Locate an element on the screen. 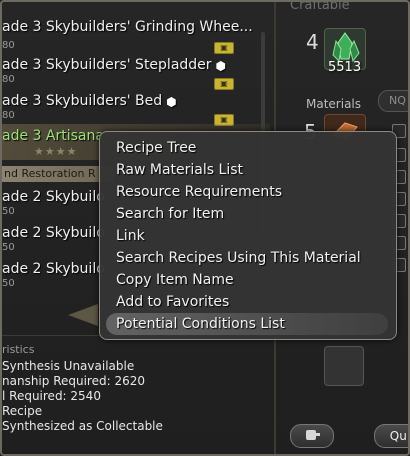 The image size is (410, 456). difficulty-stars: ★★★★ is located at coordinates (56, 151).